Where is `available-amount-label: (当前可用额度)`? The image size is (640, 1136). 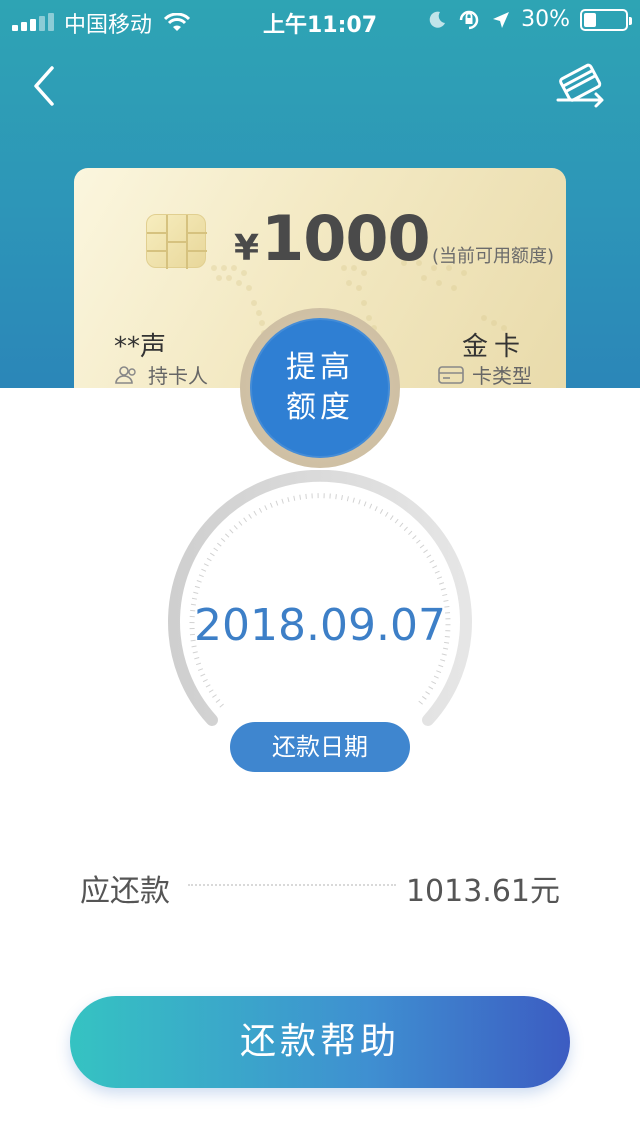
available-amount-label: (当前可用额度) is located at coordinates (493, 256).